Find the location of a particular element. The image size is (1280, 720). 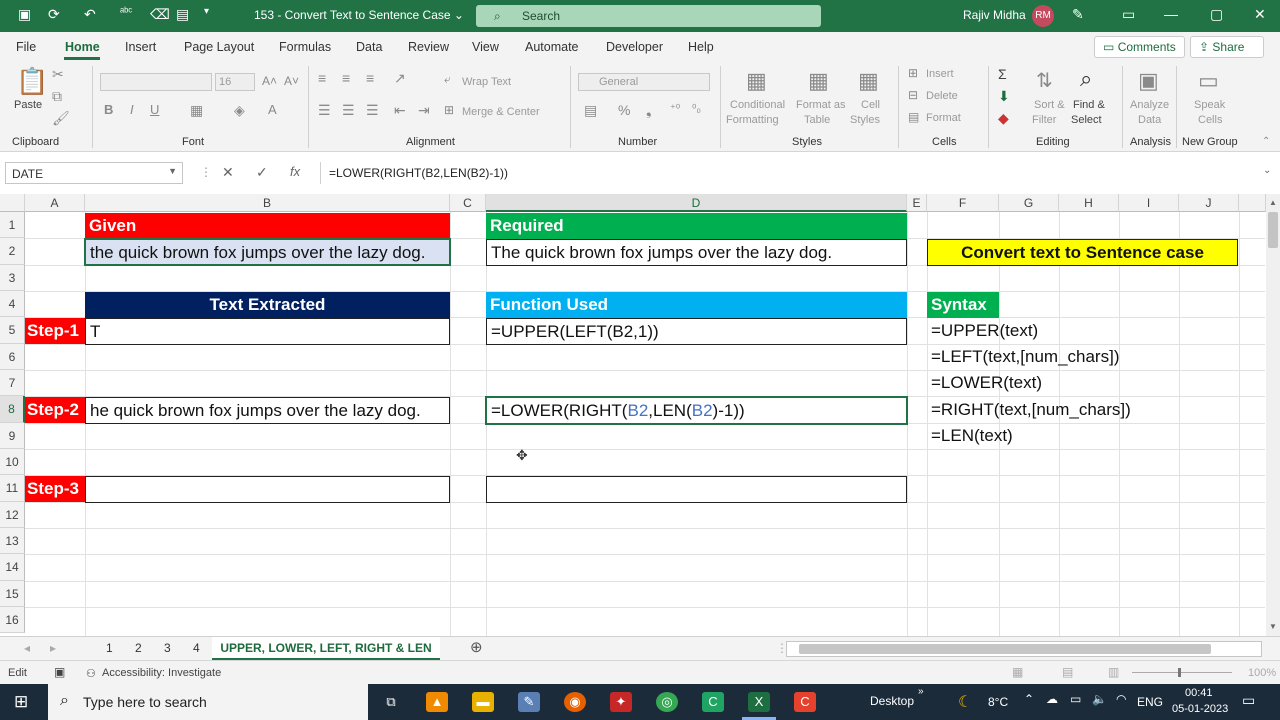

row-header-13: 13 is located at coordinates (12, 541).